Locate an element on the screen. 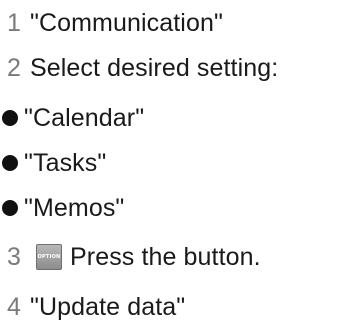 This screenshot has height=336, width=337. step-number: 4 is located at coordinates (14, 306).